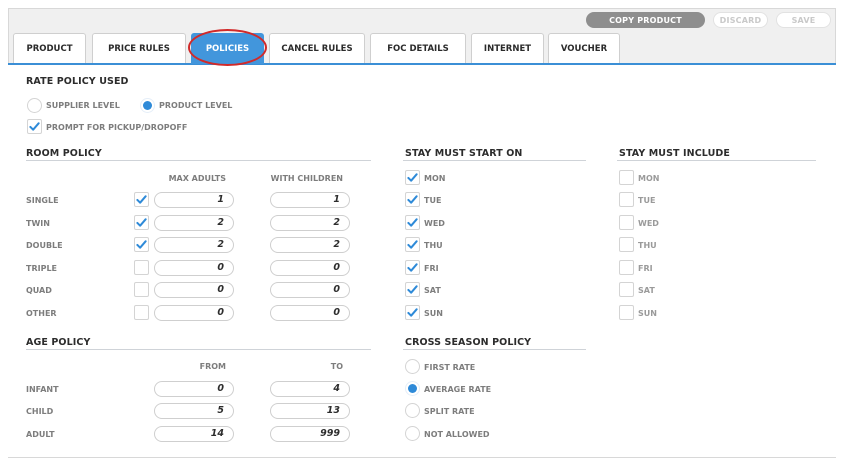 The width and height of the screenshot is (842, 465). Describe the element at coordinates (647, 200) in the screenshot. I see `include-label-tue: TUE` at that location.